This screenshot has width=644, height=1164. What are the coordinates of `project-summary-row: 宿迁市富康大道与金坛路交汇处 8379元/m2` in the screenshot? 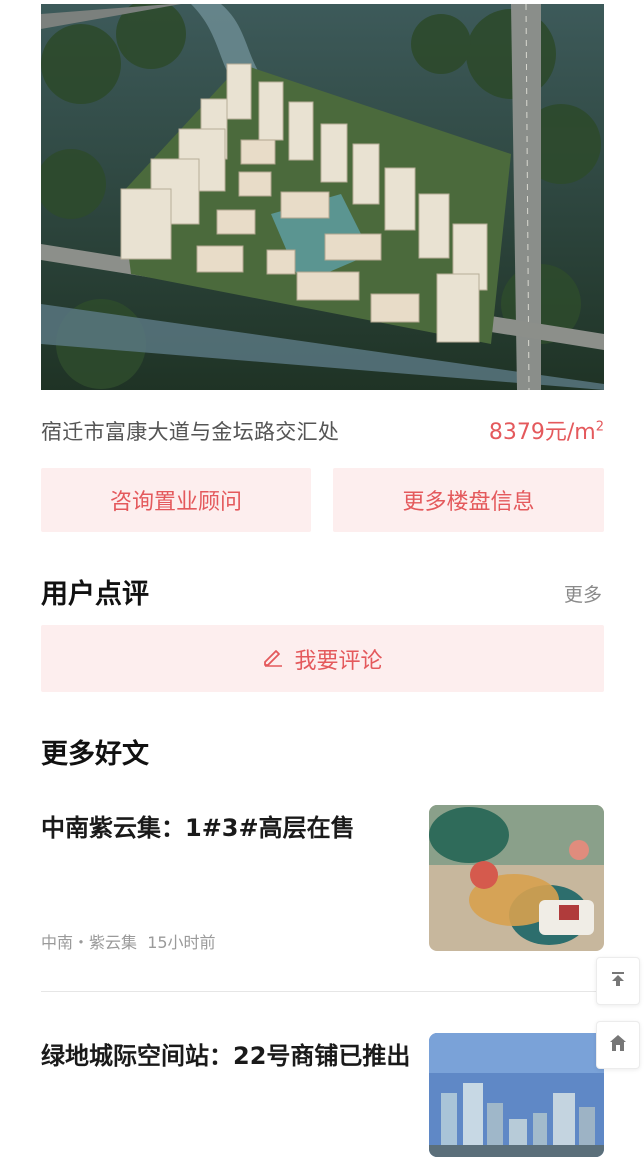 It's located at (322, 430).